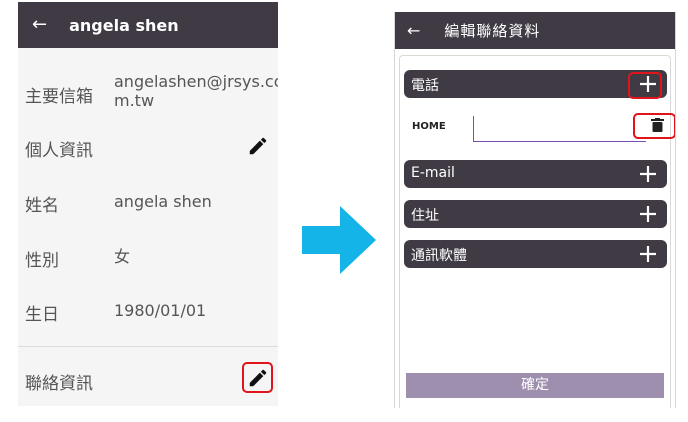 The height and width of the screenshot is (422, 688). I want to click on section-email-label: E-mail, so click(433, 173).